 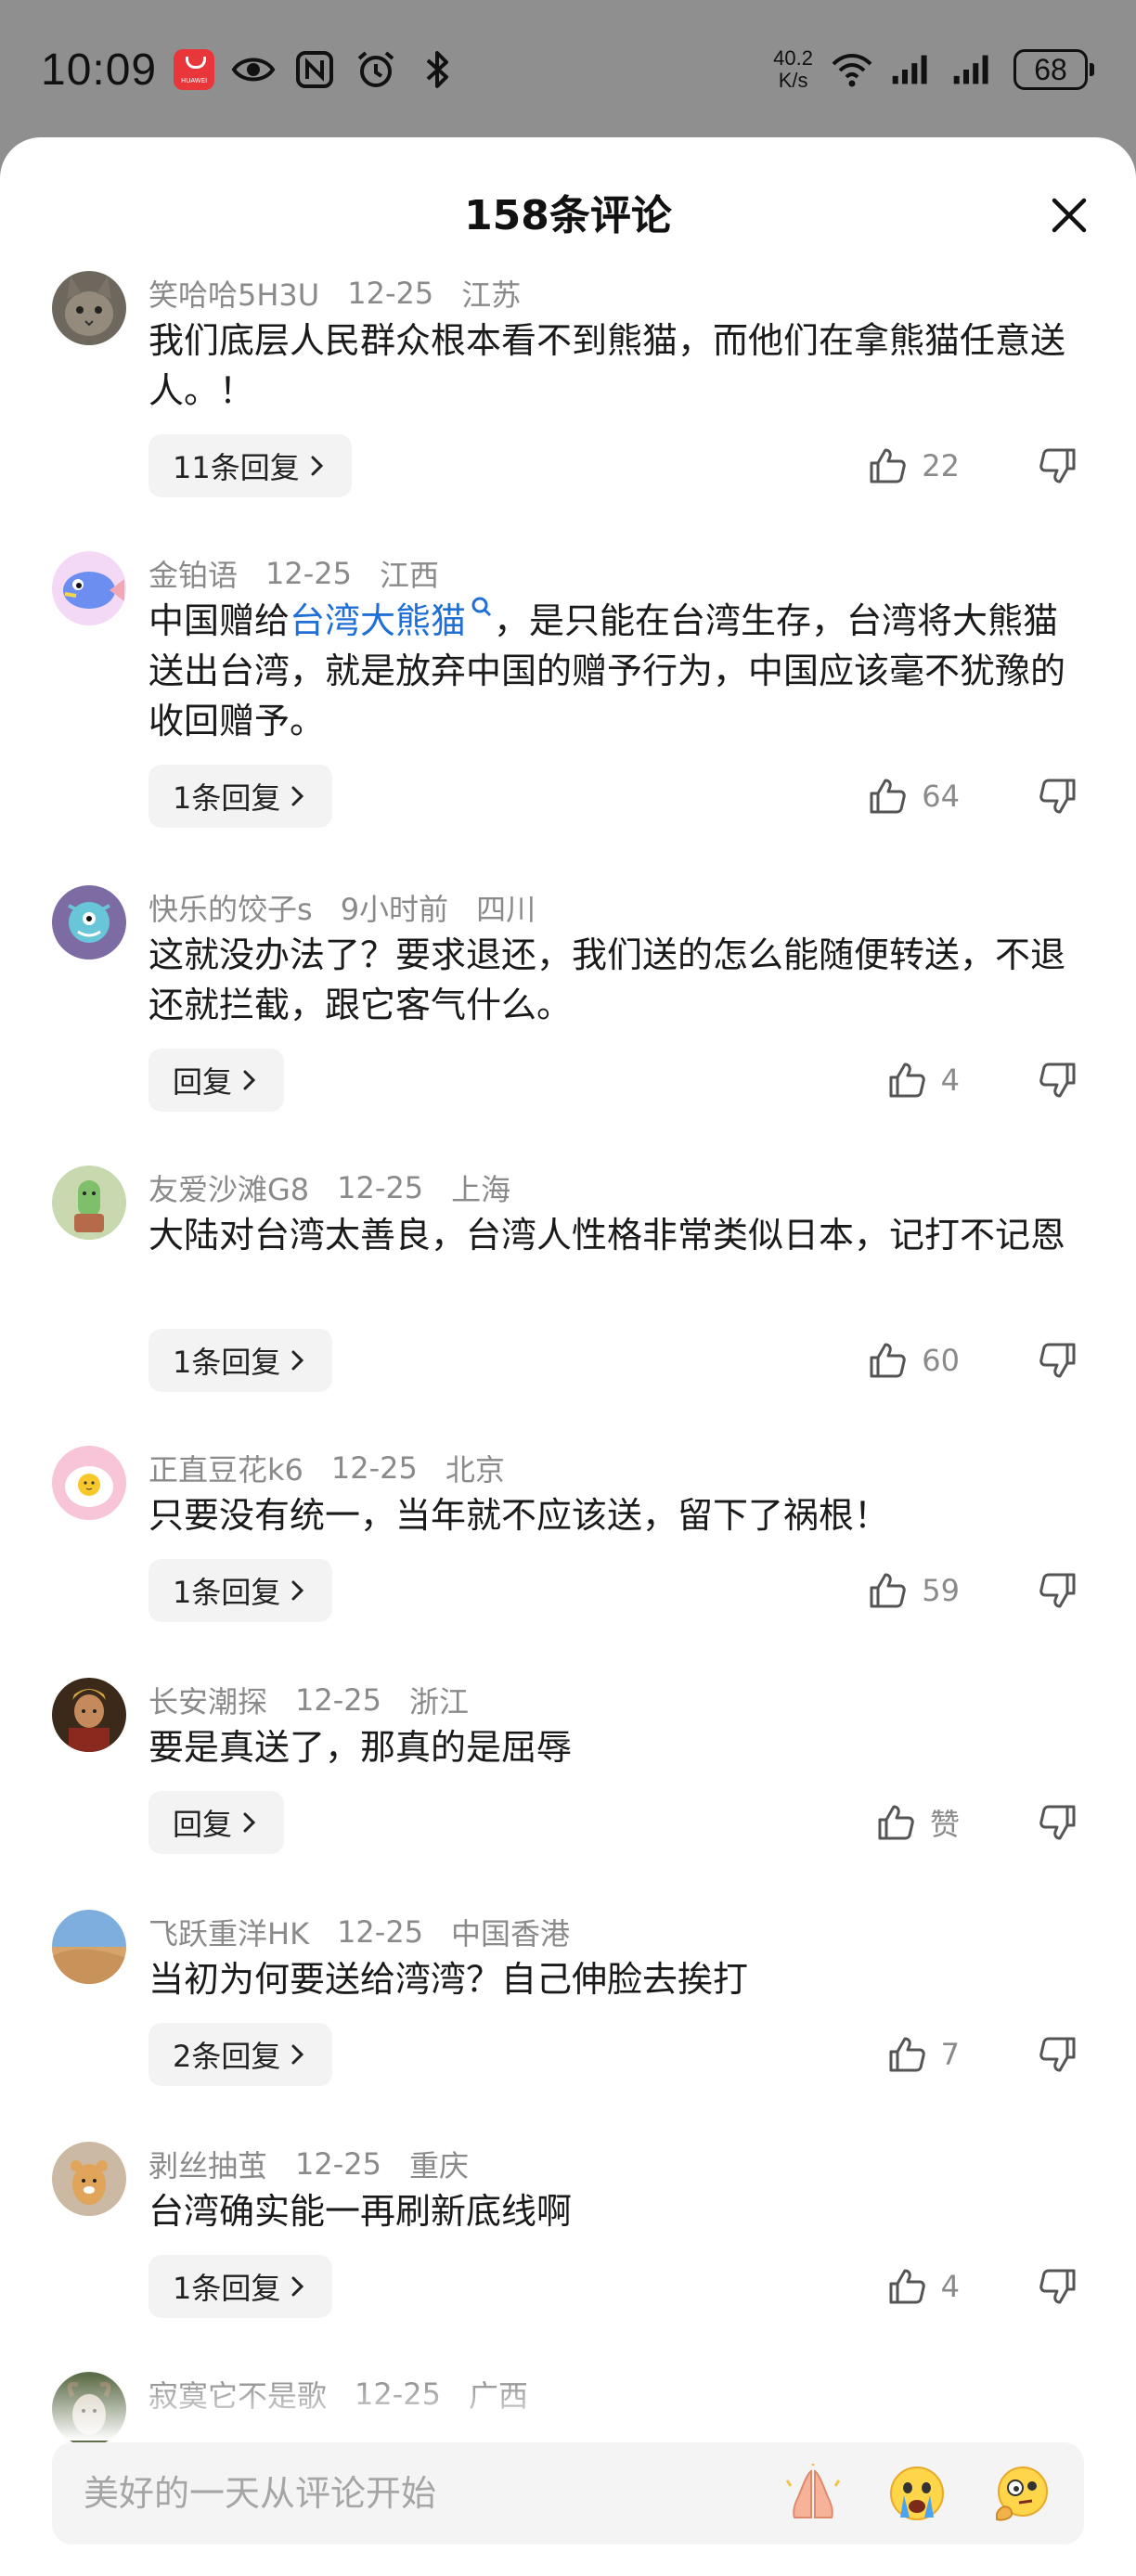 I want to click on pray-emoji-button, so click(x=813, y=2493).